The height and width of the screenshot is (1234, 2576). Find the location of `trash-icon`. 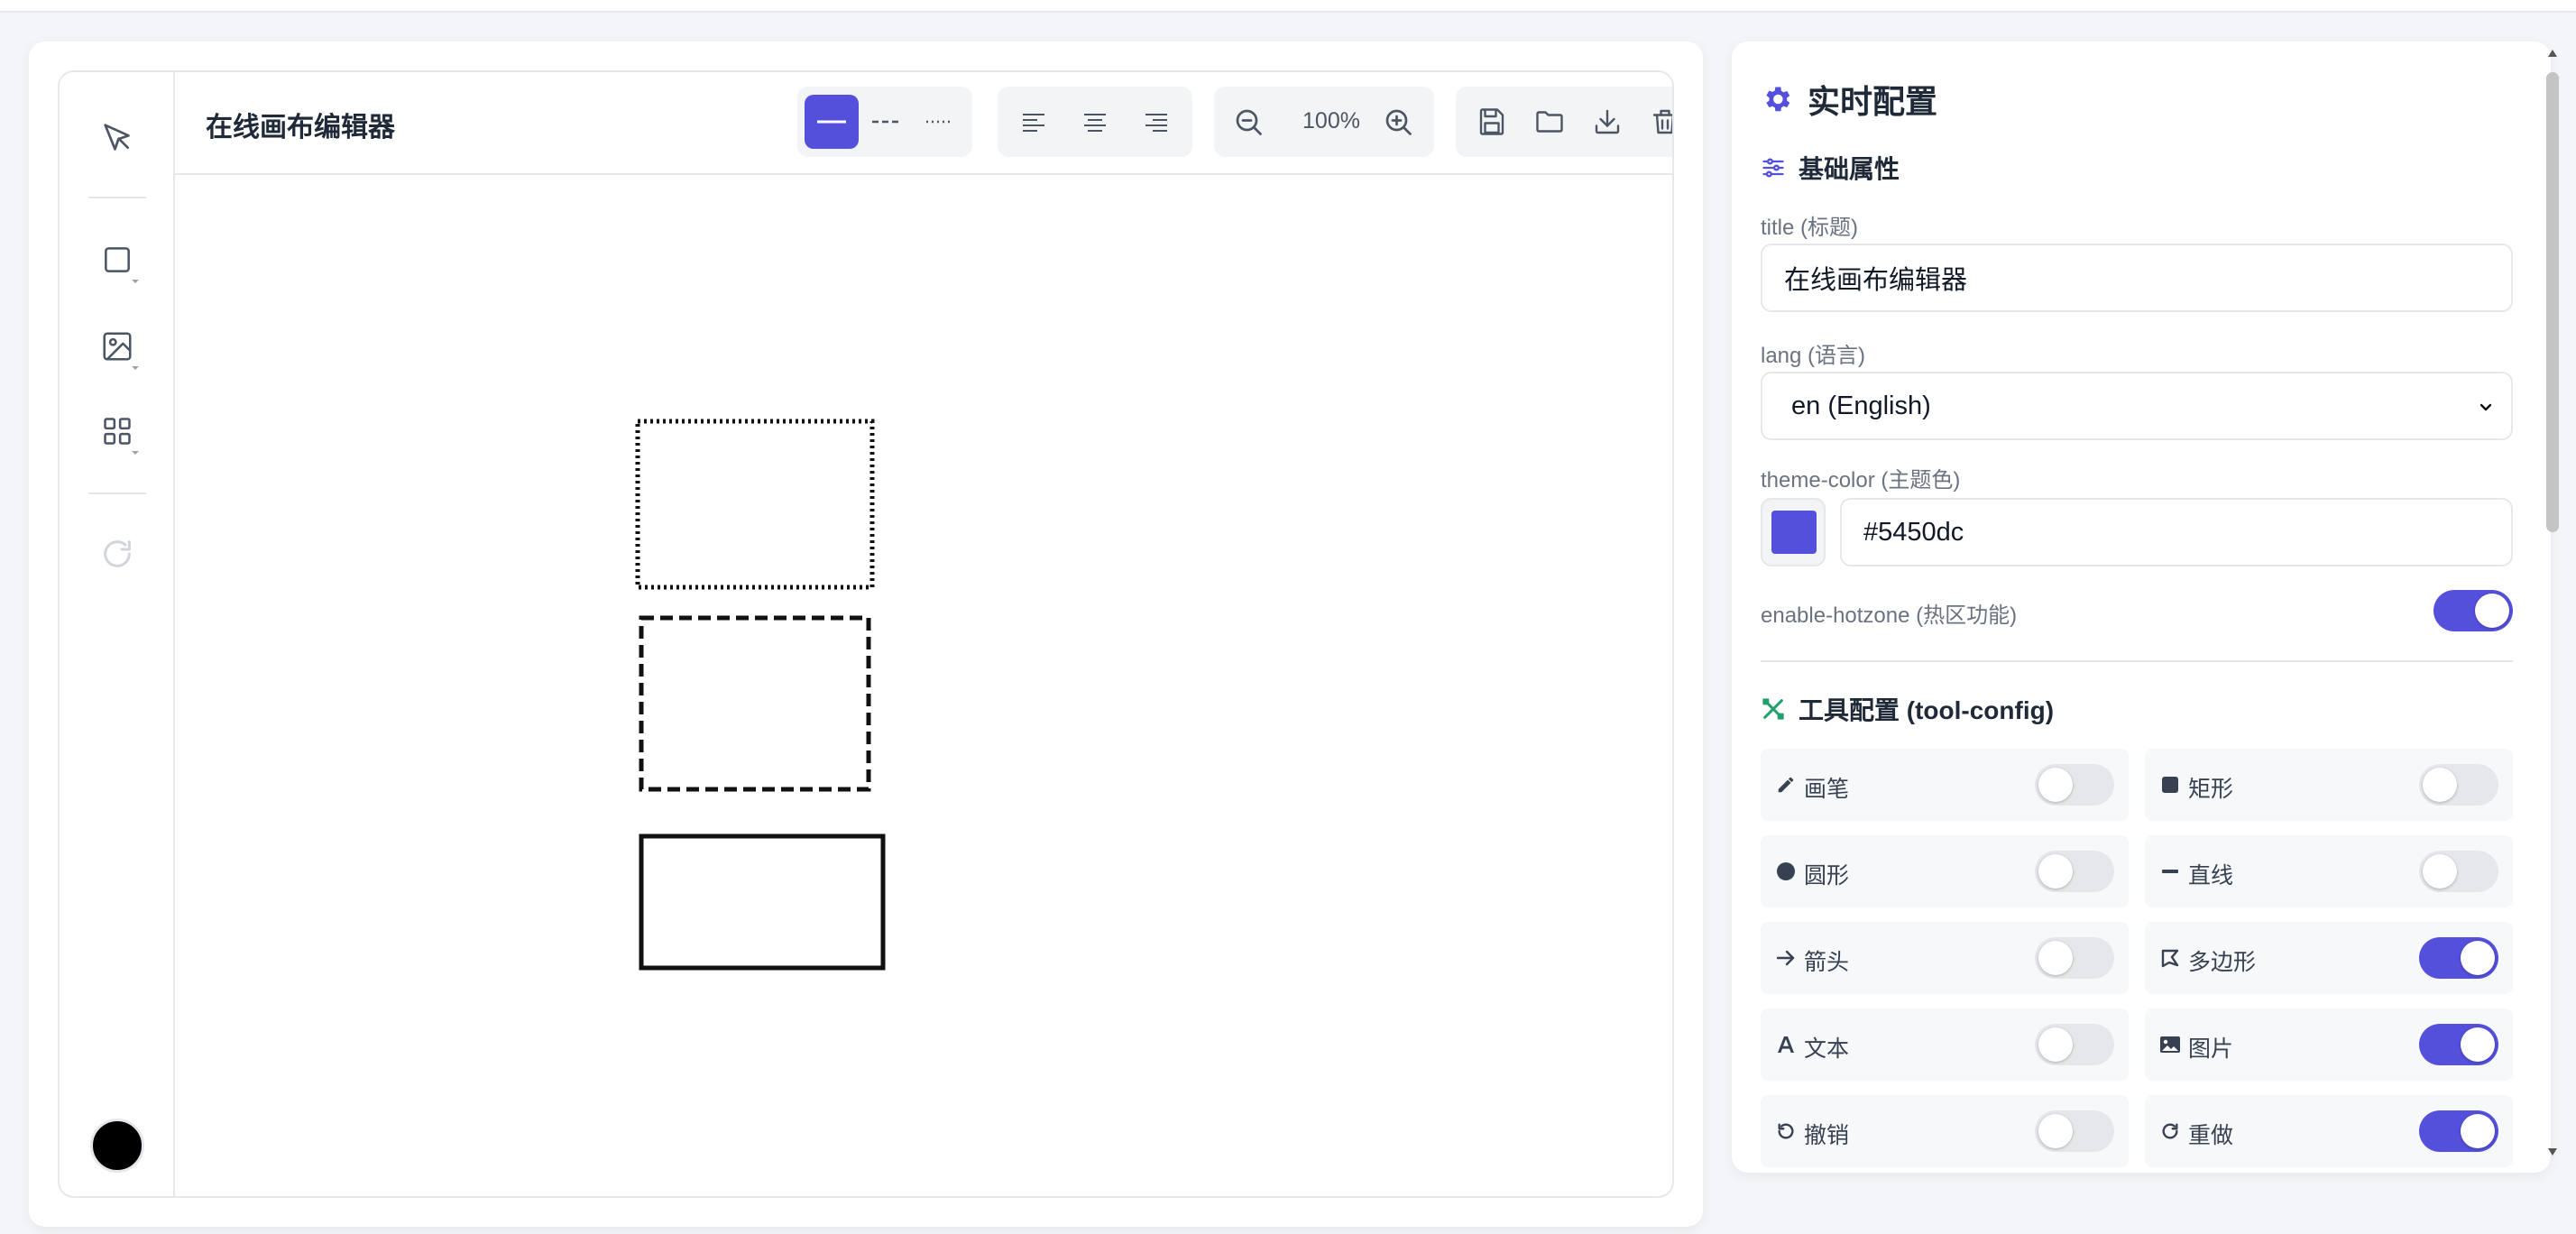

trash-icon is located at coordinates (1662, 121).